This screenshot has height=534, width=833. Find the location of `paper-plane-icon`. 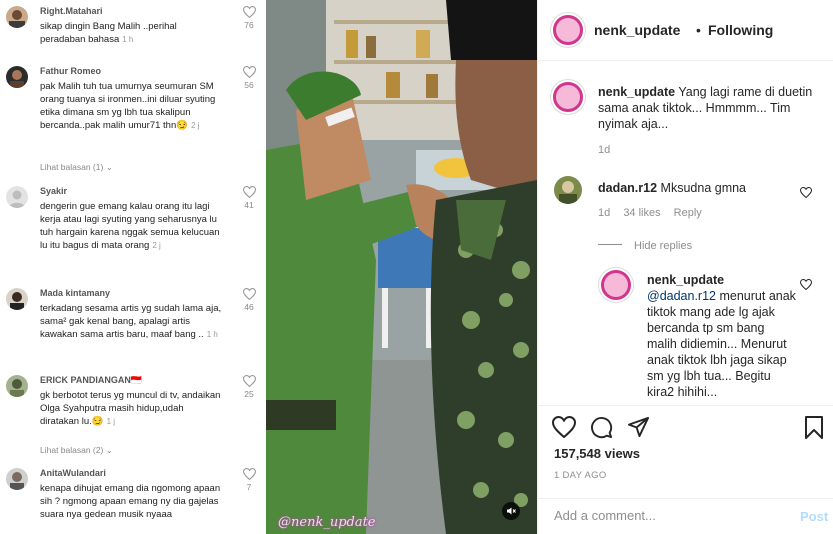

paper-plane-icon is located at coordinates (638, 427).